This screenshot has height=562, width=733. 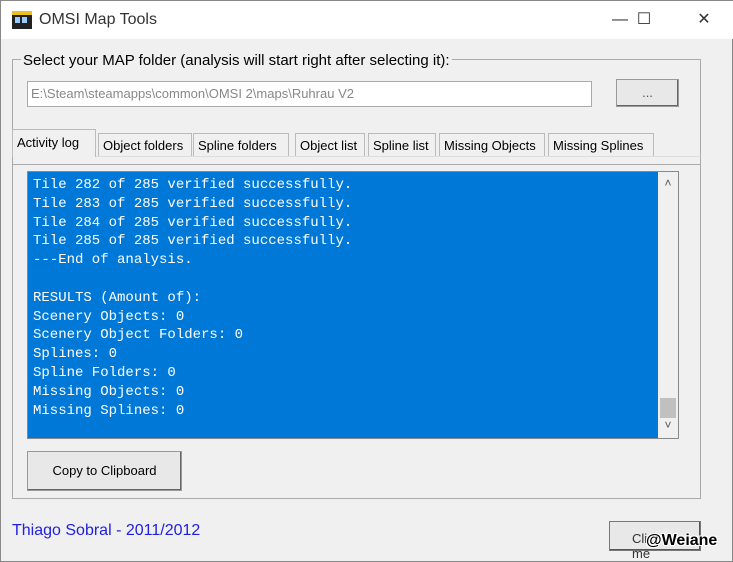 I want to click on bus-app-icon, so click(x=22, y=20).